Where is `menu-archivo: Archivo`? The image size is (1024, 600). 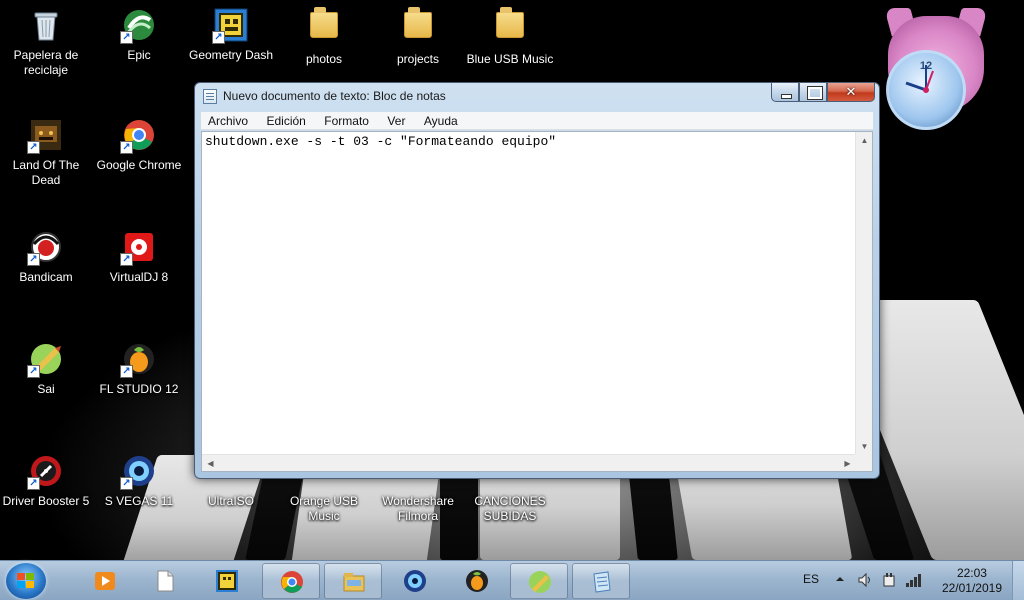 menu-archivo: Archivo is located at coordinates (228, 120).